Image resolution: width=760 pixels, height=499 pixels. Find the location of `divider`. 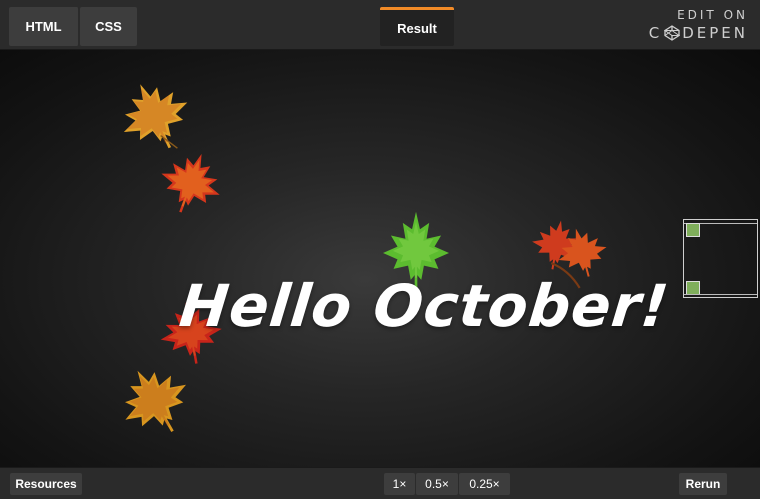

divider is located at coordinates (720, 294).